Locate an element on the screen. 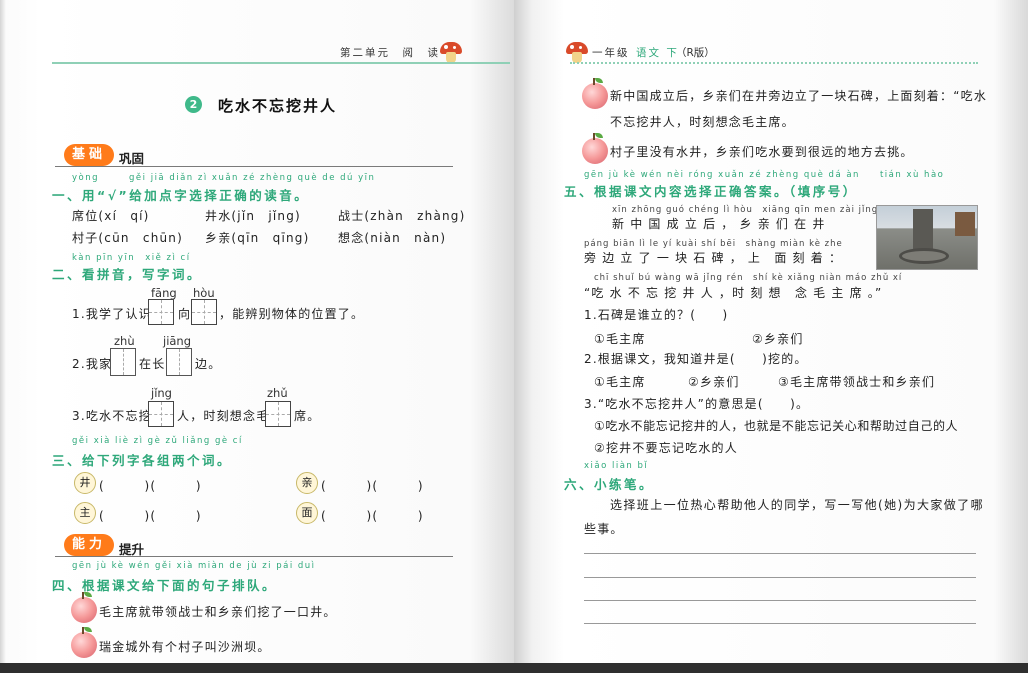  lesson-title: 吃水不忘挖井人 is located at coordinates (278, 106).